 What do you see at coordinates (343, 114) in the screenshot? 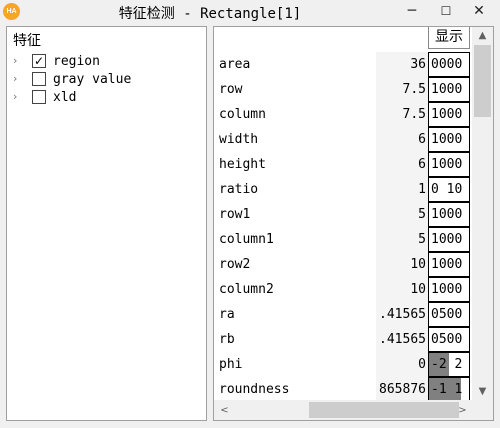
I see `table-row: column 7.5 1000` at bounding box center [343, 114].